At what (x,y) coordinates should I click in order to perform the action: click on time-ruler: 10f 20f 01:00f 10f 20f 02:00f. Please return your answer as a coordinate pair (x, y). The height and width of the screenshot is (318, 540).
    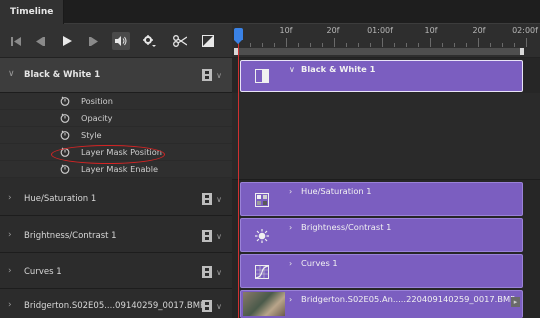
    Looking at the image, I should click on (386, 41).